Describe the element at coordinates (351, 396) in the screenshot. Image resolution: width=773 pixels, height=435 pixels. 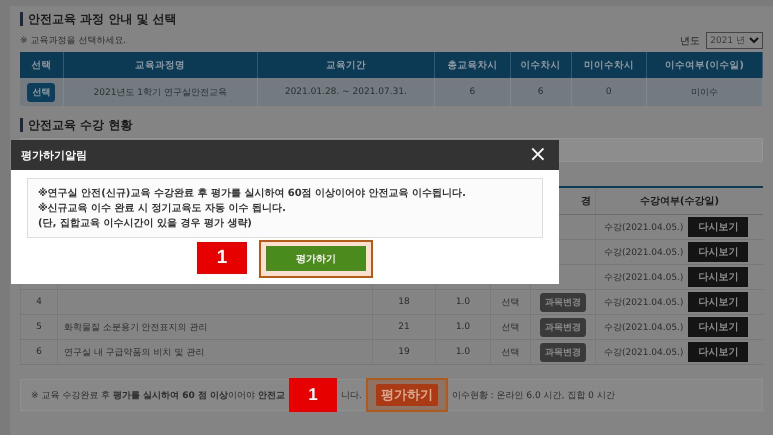
I see `notice-text: 니다.` at that location.